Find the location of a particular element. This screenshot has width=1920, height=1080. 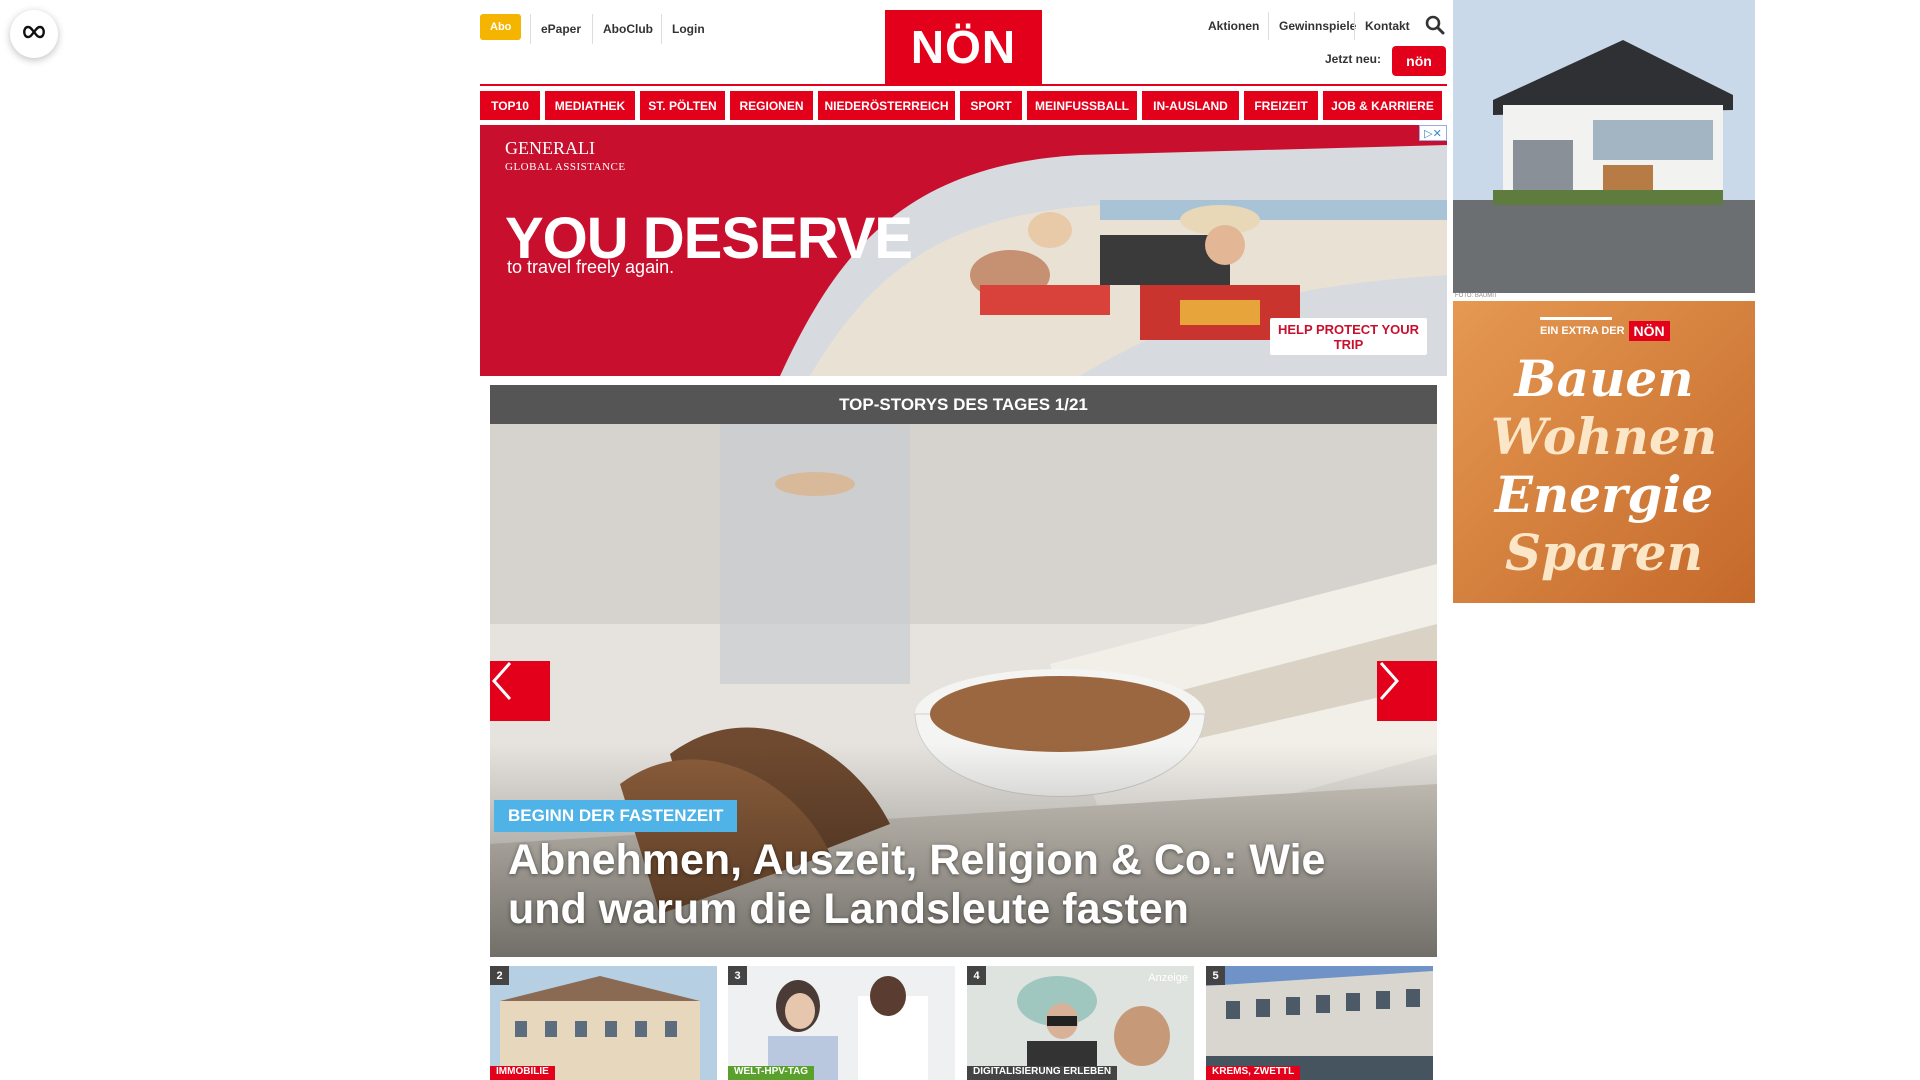

hero-category-tag: BEGINN DER FASTENZEIT is located at coordinates (616, 816).